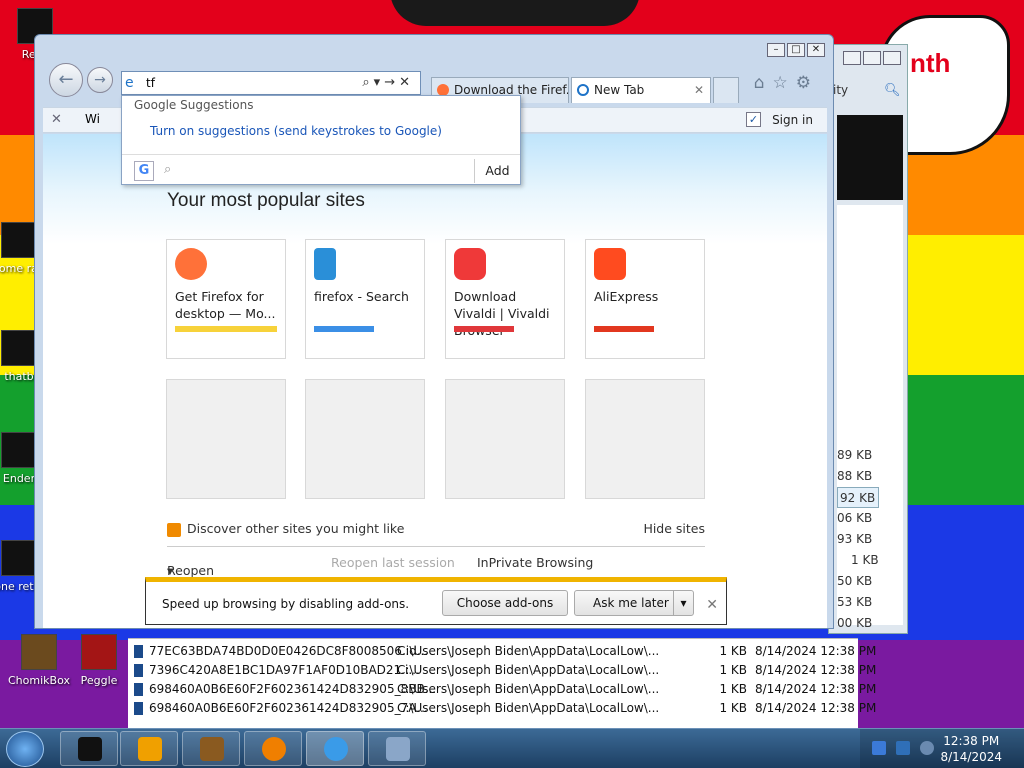 This screenshot has width=1024, height=768. Describe the element at coordinates (930, 63) in the screenshot. I see `wallpaper-text: nth` at that location.